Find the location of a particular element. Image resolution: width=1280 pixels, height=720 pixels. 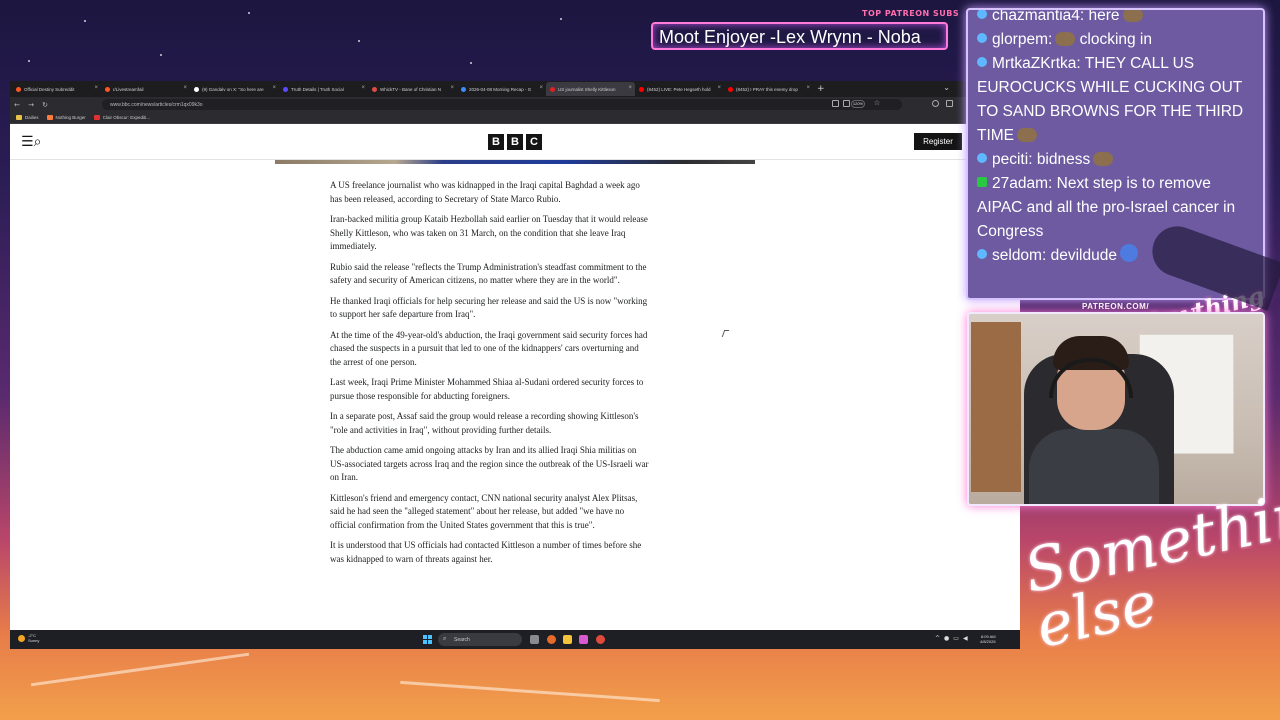

browser-tab-active: US journalist Shelly Kittleson × is located at coordinates (590, 89).